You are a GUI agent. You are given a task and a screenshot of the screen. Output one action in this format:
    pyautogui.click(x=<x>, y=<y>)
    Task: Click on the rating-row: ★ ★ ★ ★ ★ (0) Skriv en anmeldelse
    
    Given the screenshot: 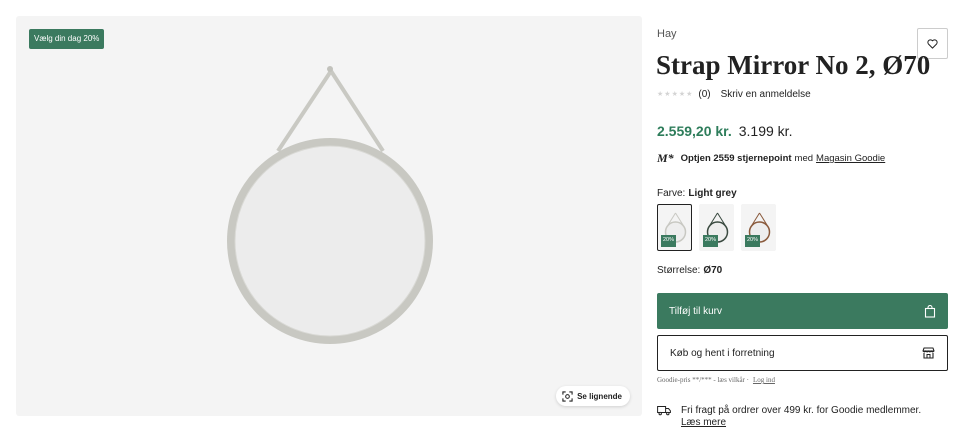 What is the action you would take?
    pyautogui.click(x=734, y=94)
    